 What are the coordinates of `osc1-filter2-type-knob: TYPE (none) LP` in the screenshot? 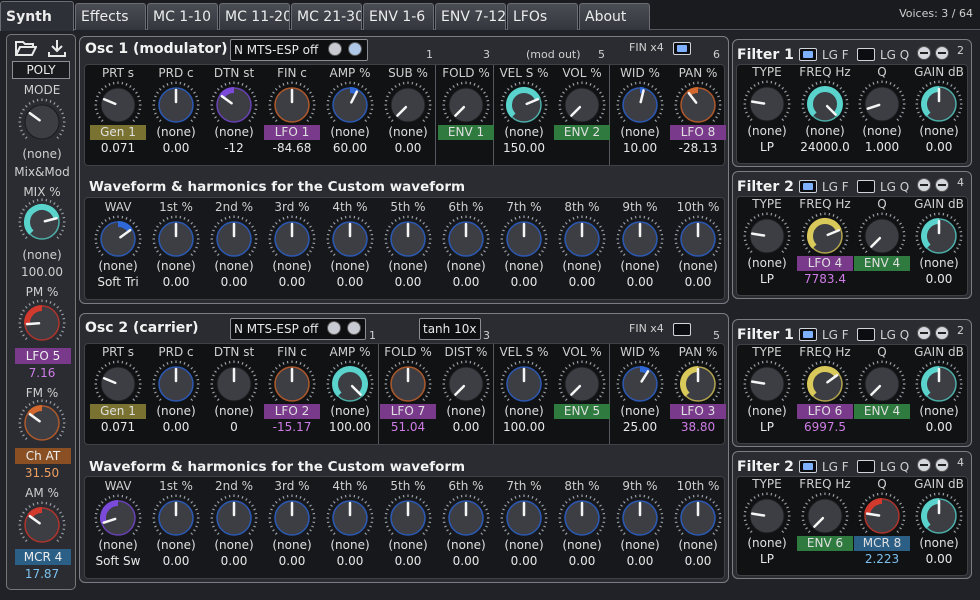 It's located at (767, 241).